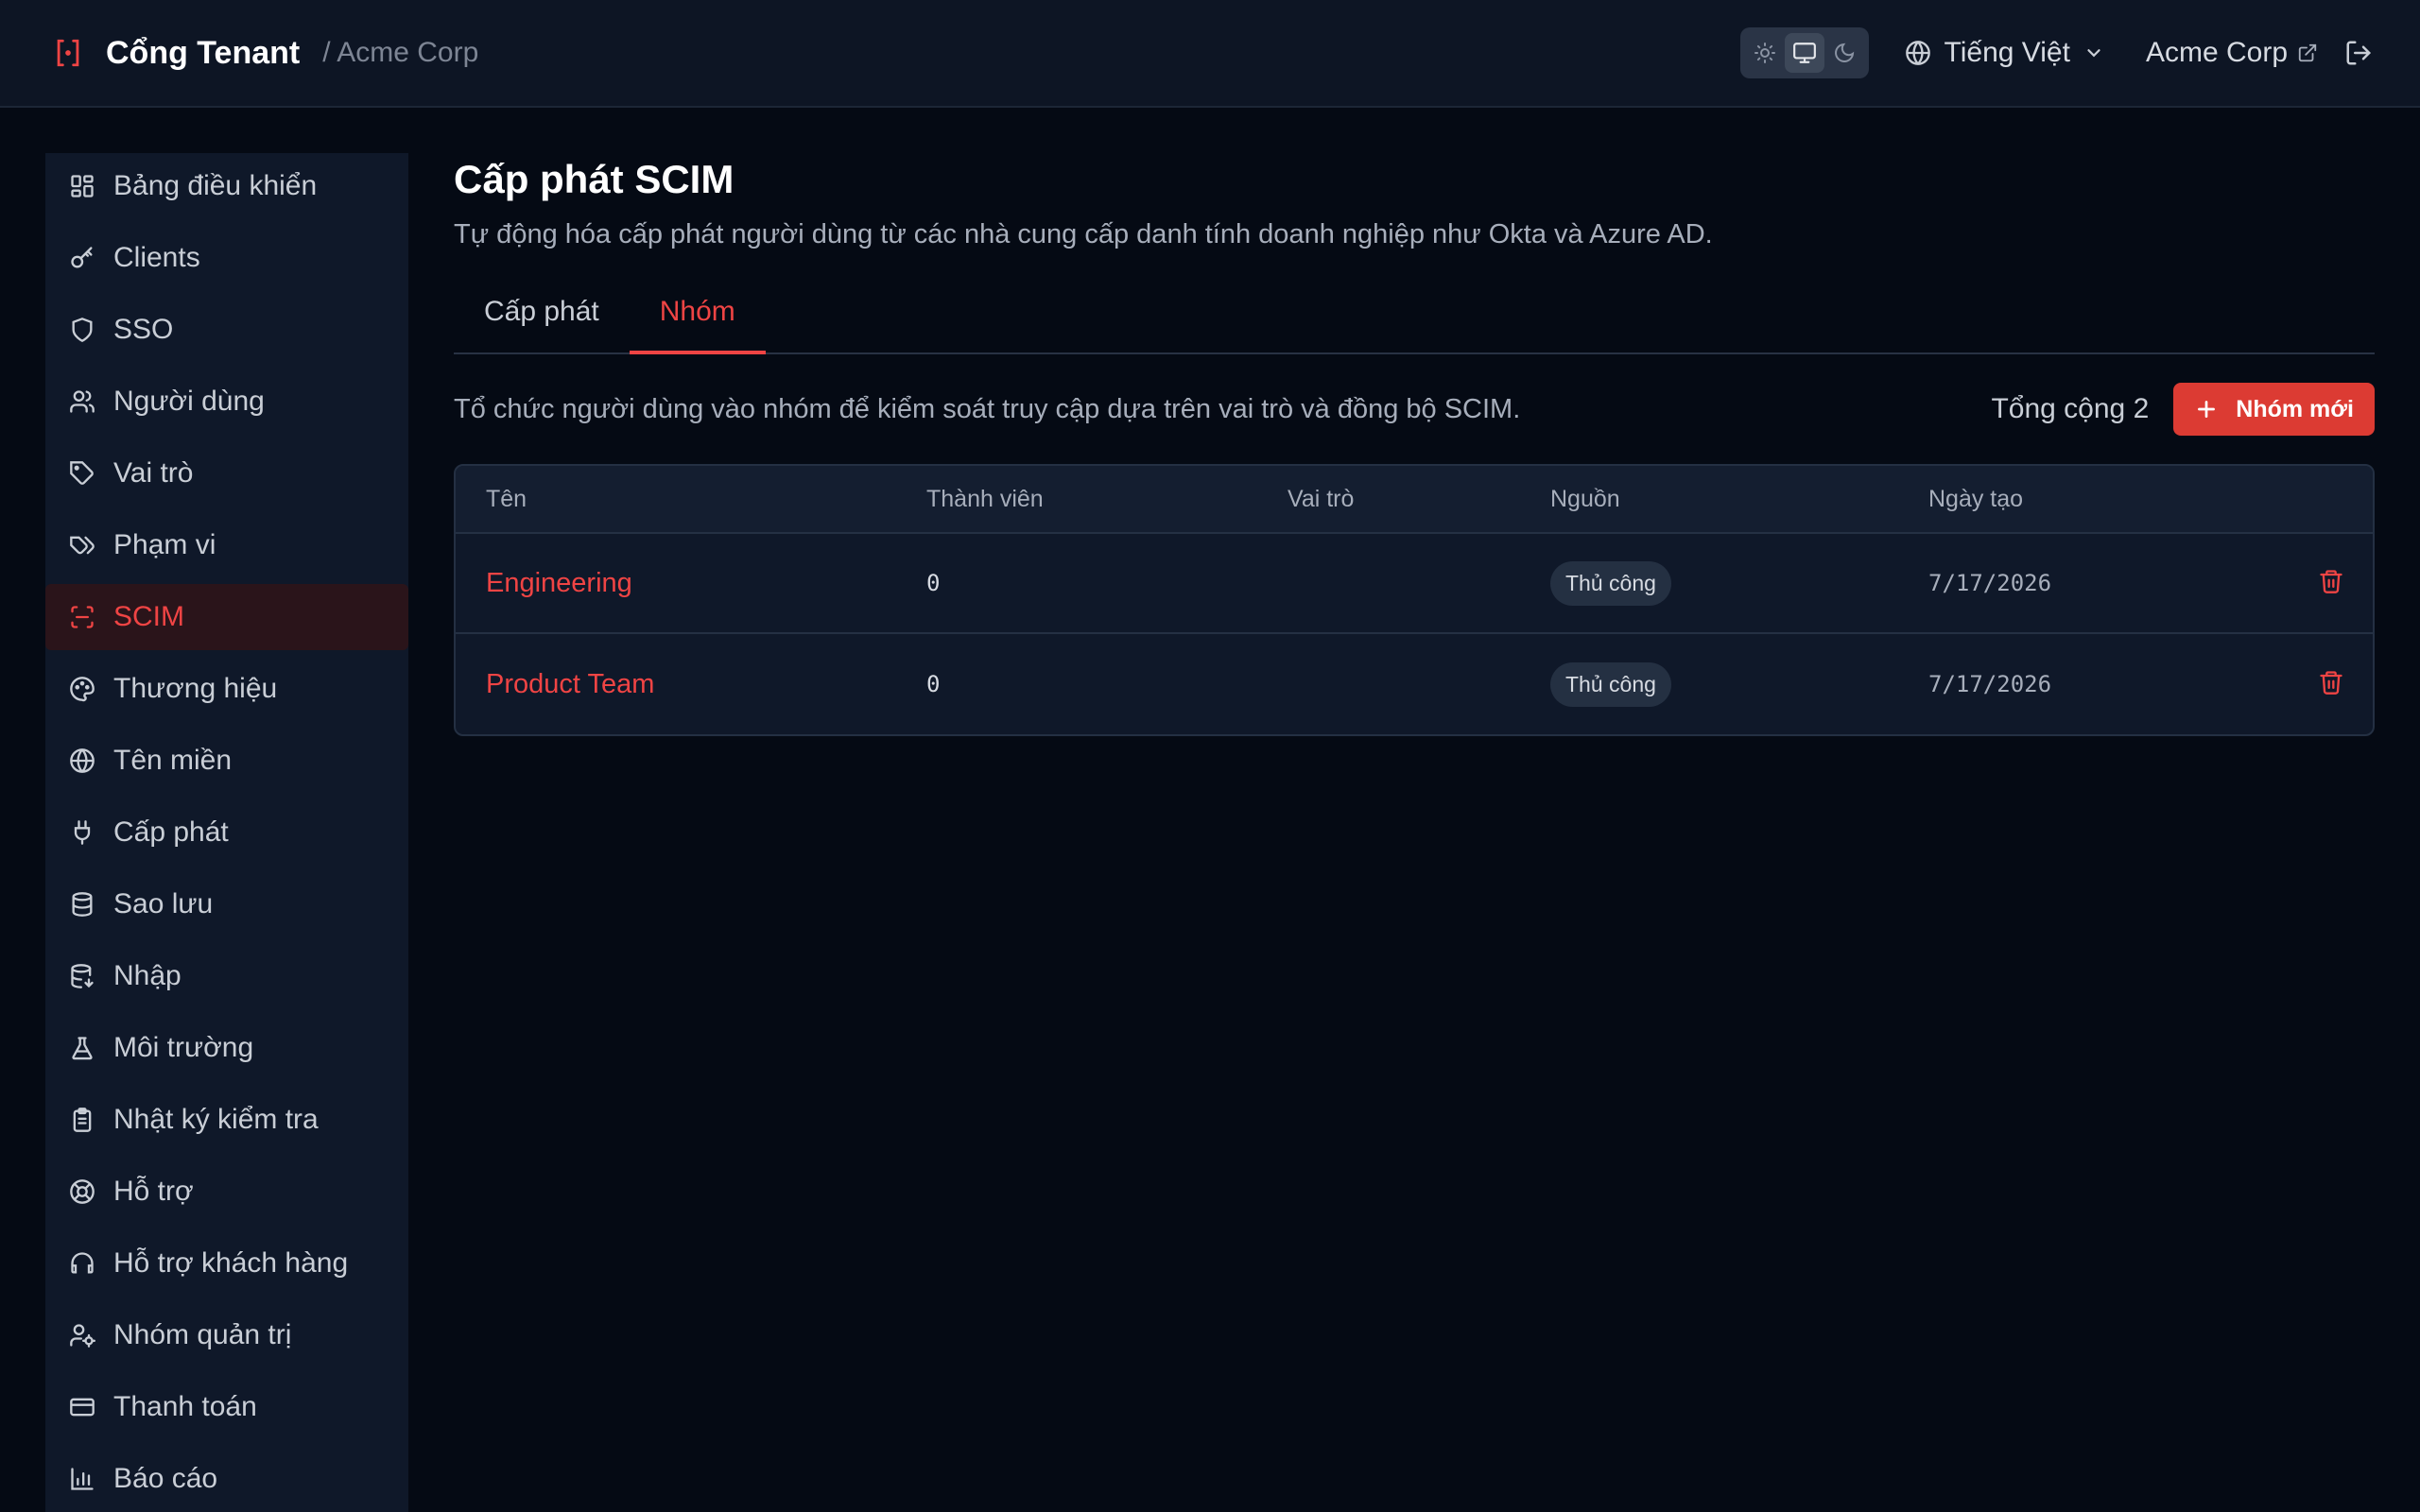 This screenshot has width=2420, height=1512. What do you see at coordinates (185, 1406) in the screenshot?
I see `sidebar-item-label: Thanh toán` at bounding box center [185, 1406].